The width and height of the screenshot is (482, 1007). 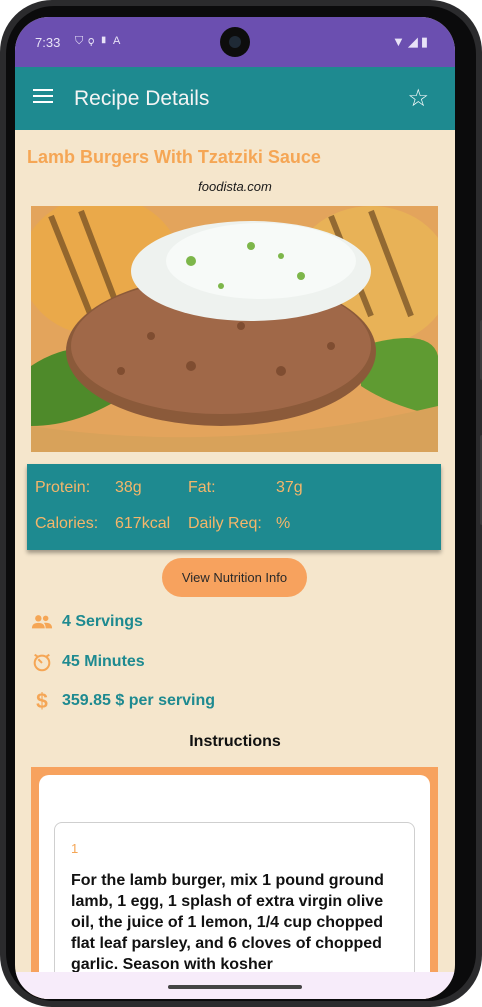 I want to click on recipe-source: foodista.com, so click(x=235, y=186).